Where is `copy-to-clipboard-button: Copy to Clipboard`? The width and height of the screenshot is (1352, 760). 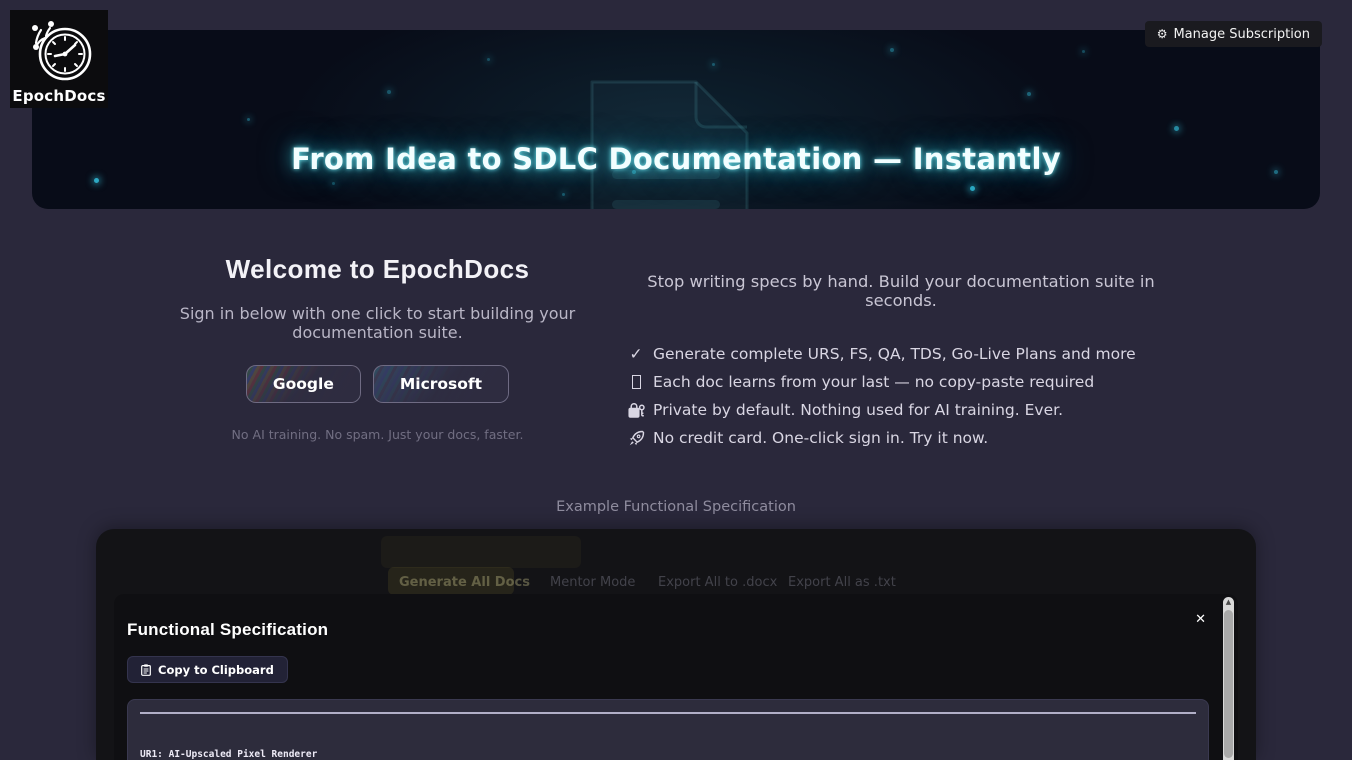 copy-to-clipboard-button: Copy to Clipboard is located at coordinates (207, 669).